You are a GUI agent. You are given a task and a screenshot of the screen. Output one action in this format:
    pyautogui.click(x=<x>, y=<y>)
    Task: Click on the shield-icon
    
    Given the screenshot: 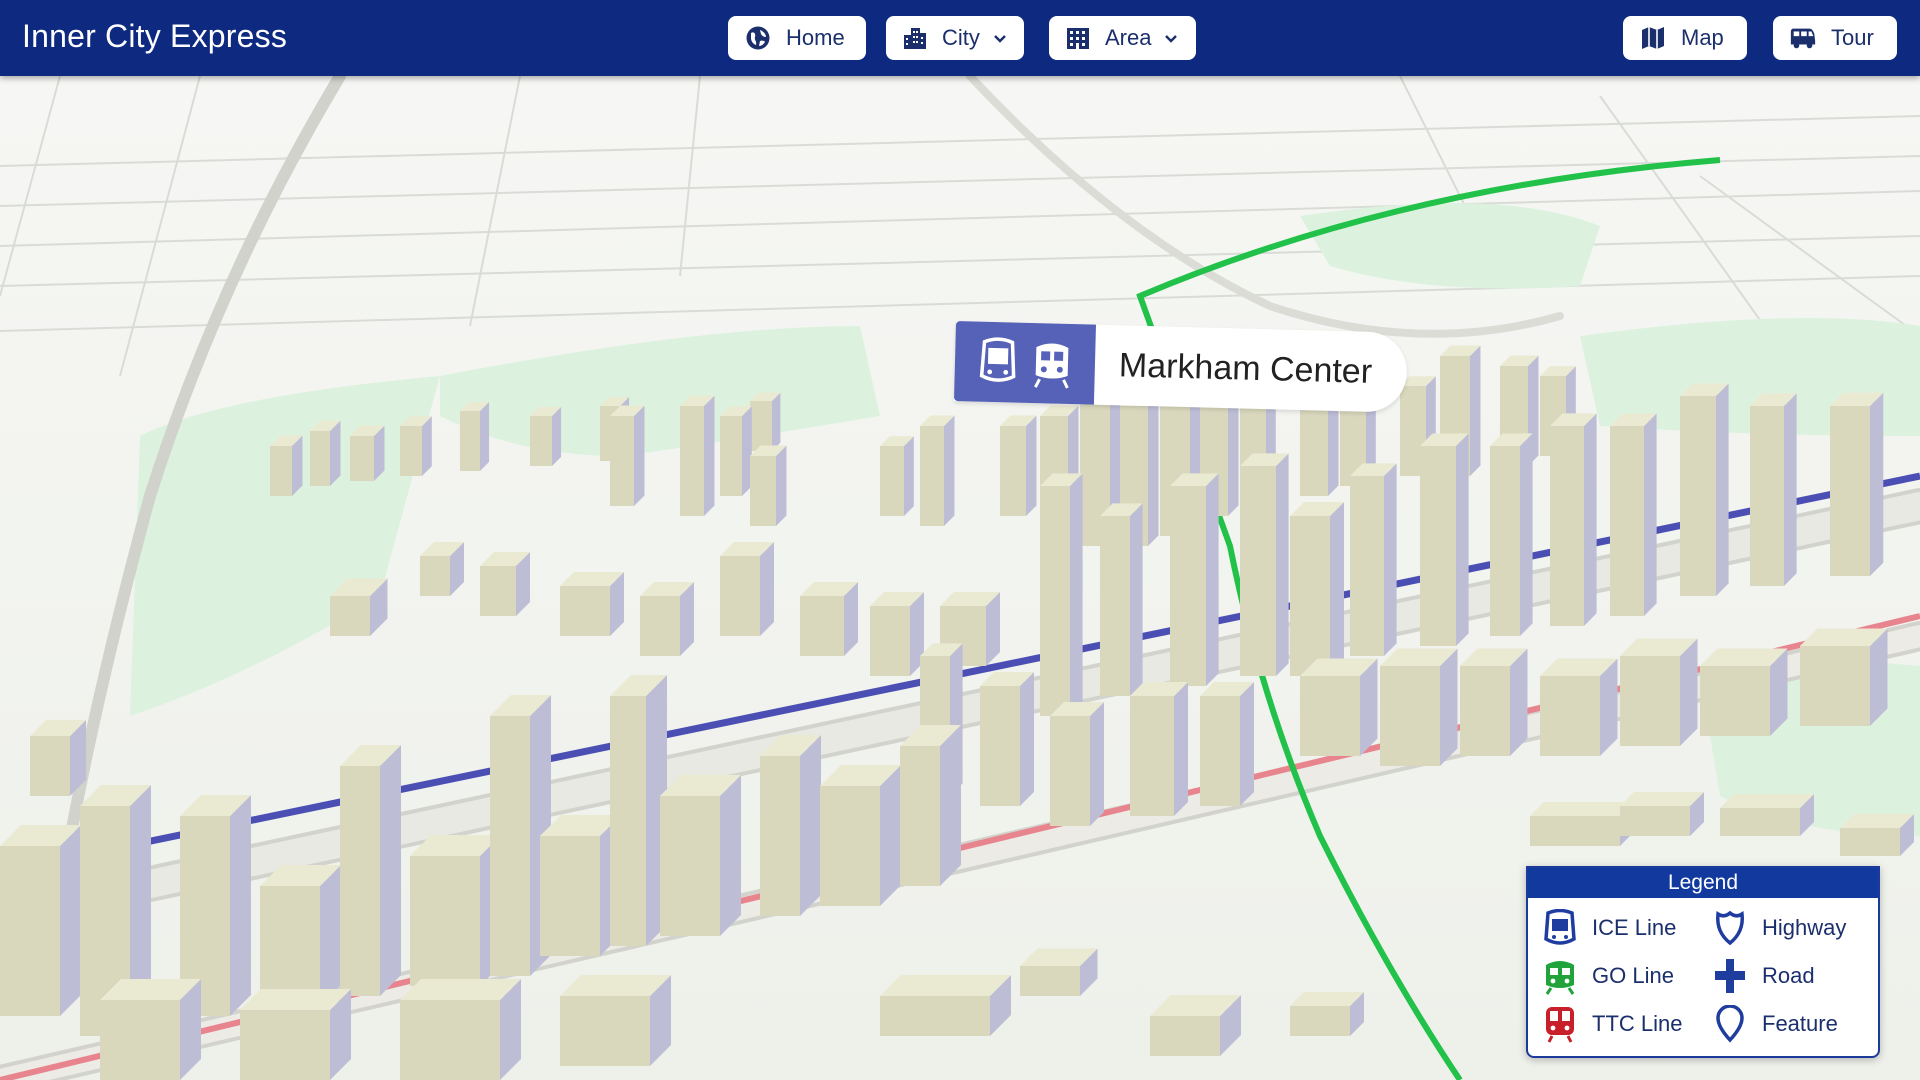 What is the action you would take?
    pyautogui.click(x=1730, y=928)
    